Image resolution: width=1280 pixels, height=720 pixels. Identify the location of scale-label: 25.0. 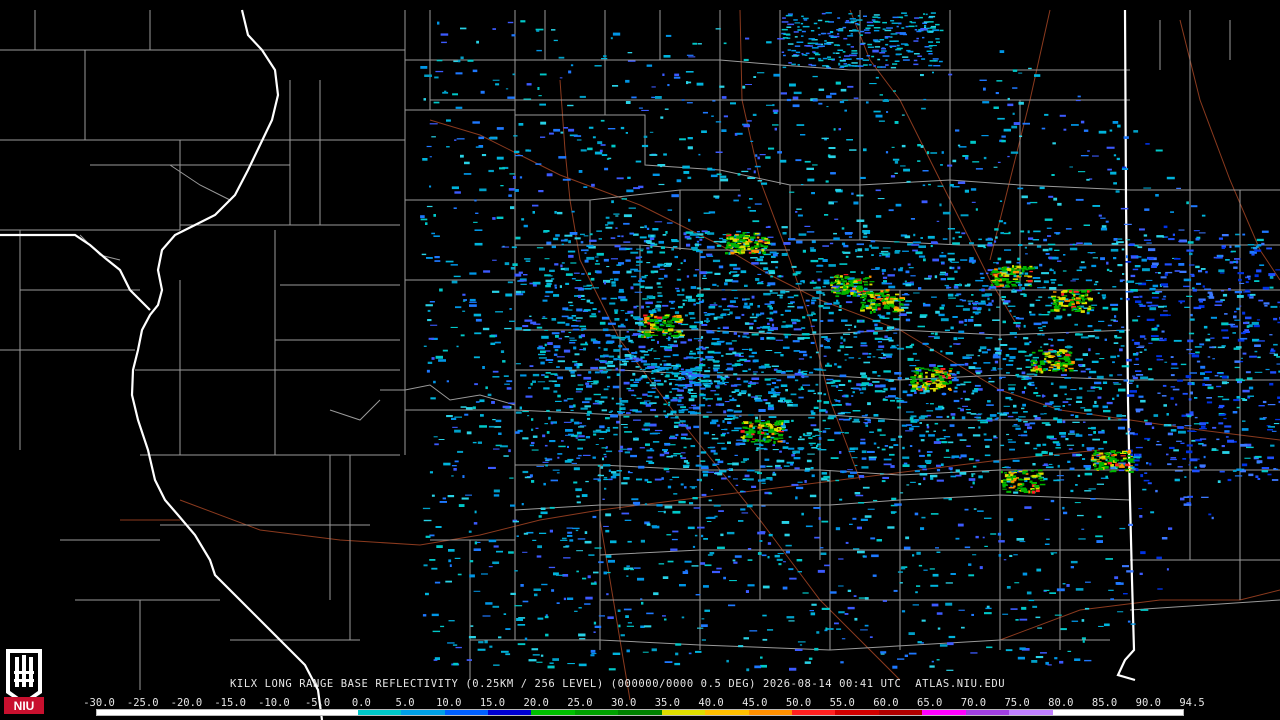
(580, 703).